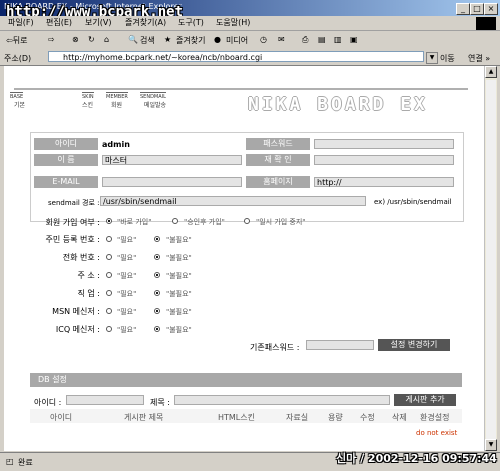 The image size is (500, 471). I want to click on nav-tab-member: MEMBER, so click(117, 96).